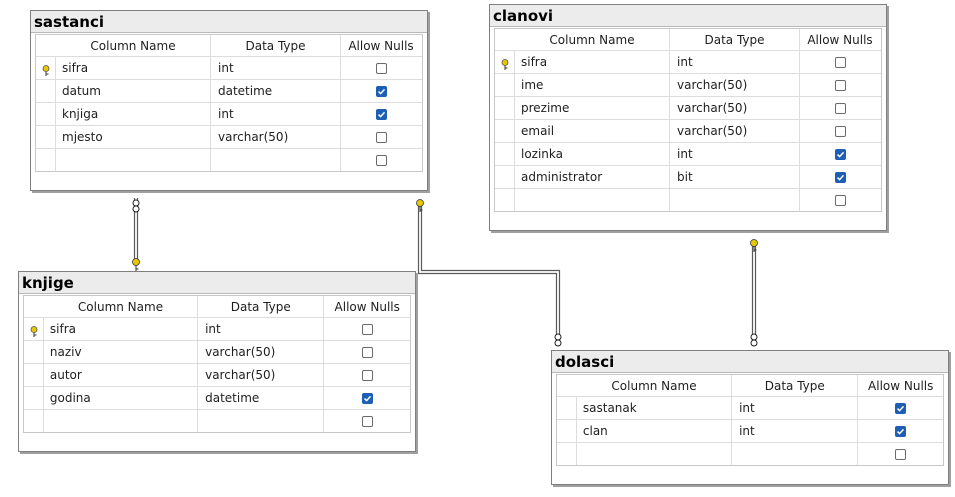 The height and width of the screenshot is (497, 955). What do you see at coordinates (229, 22) in the screenshot?
I see `table-title: sastanci` at bounding box center [229, 22].